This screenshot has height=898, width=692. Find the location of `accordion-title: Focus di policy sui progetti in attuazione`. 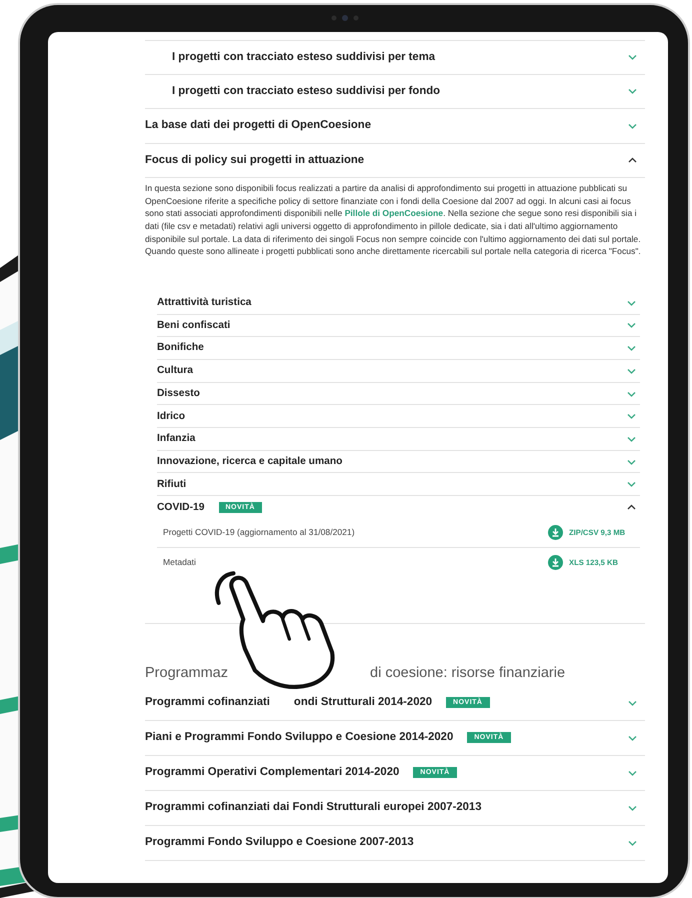

accordion-title: Focus di policy sui progetti in attuazione is located at coordinates (254, 160).